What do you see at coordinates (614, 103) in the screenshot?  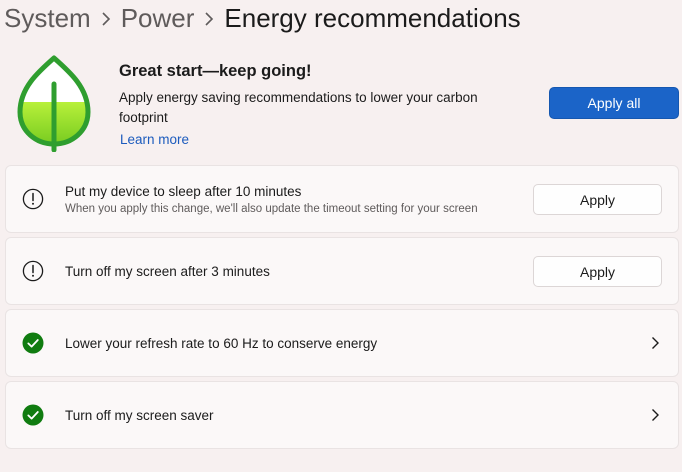 I see `apply-all-button: Apply all` at bounding box center [614, 103].